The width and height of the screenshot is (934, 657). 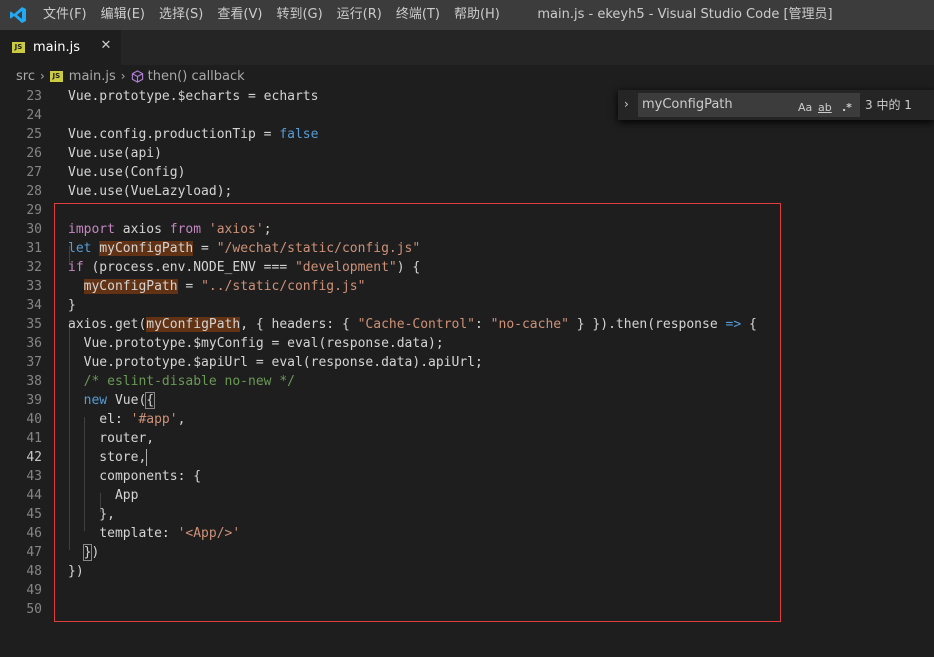 I want to click on breadcrumb: src › JS main.js › then() callback, so click(x=467, y=76).